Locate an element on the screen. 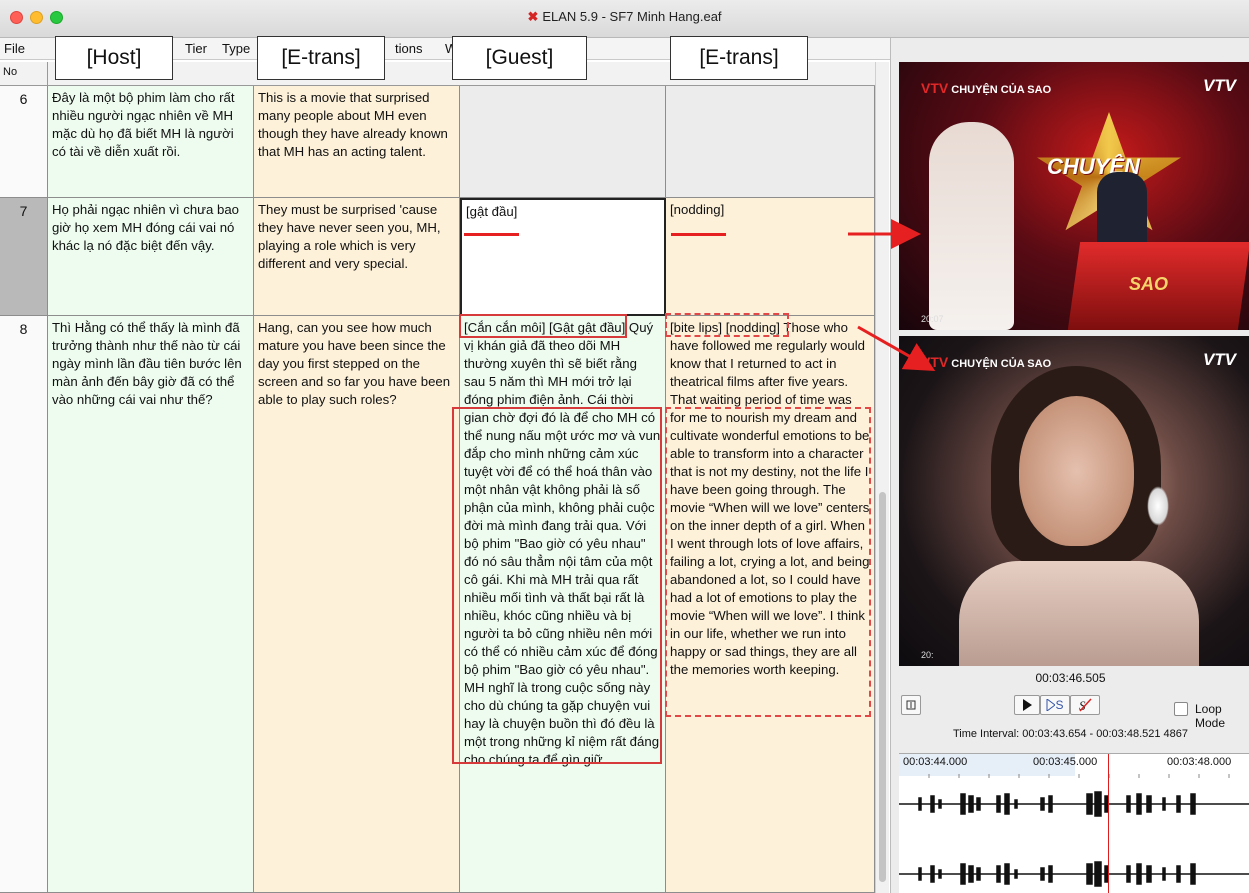  window-title: ✖ ELAN 5.9 - SF7 Minh Hang.eaf is located at coordinates (624, 17).